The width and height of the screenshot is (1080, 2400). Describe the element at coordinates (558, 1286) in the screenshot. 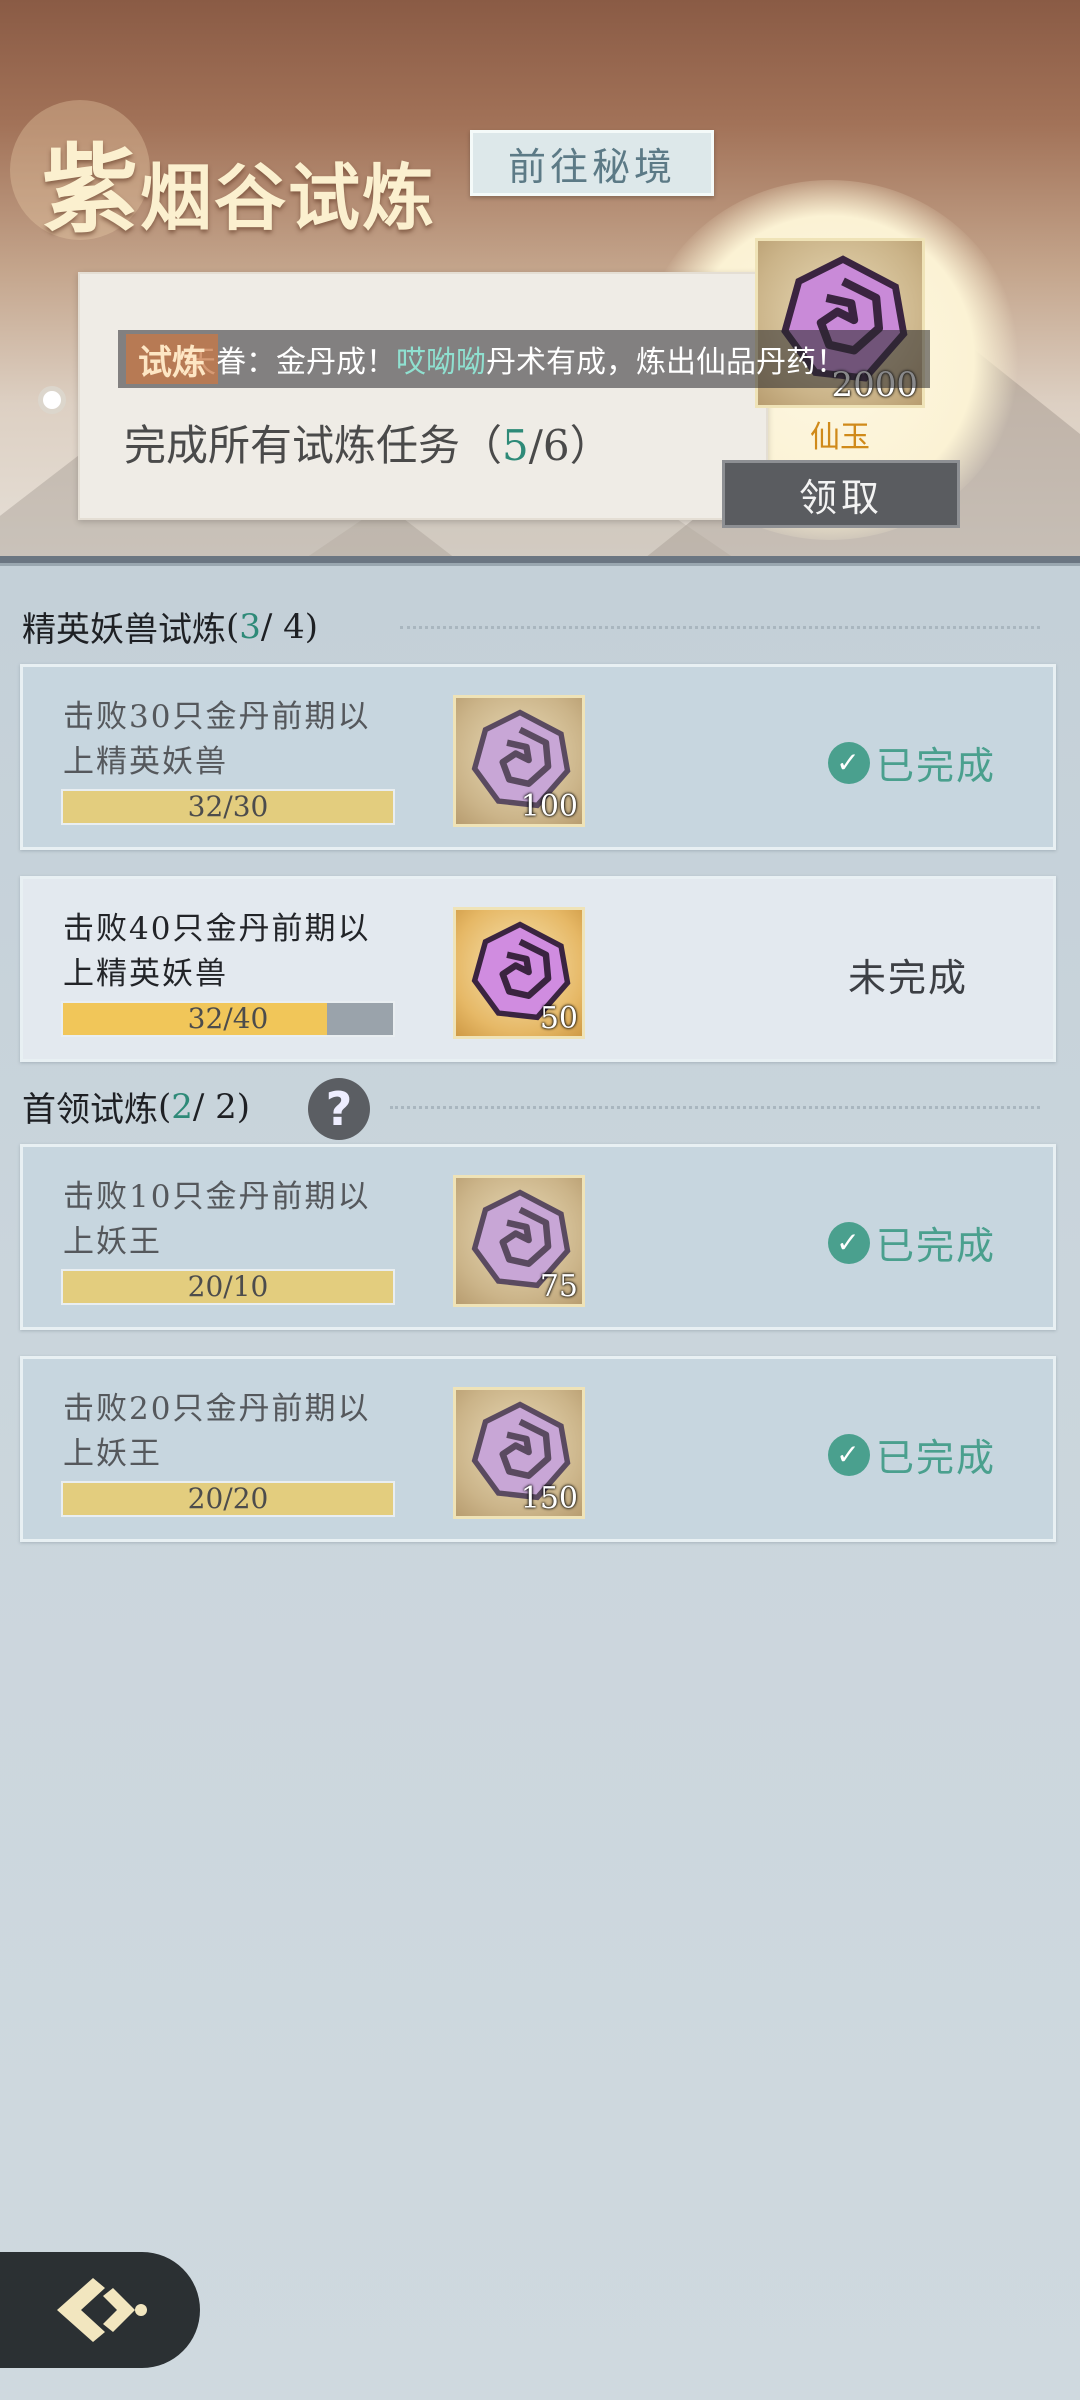

I see `reward-quantity: 75` at that location.